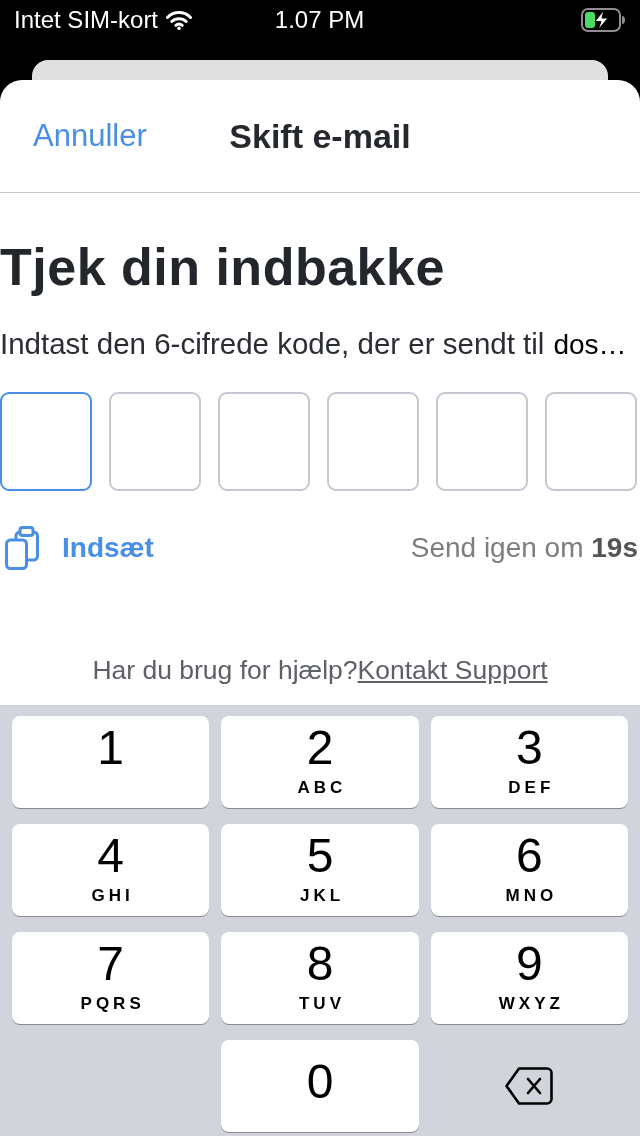 The image size is (640, 1136). I want to click on nav-title: Skift e-mail, so click(320, 136).